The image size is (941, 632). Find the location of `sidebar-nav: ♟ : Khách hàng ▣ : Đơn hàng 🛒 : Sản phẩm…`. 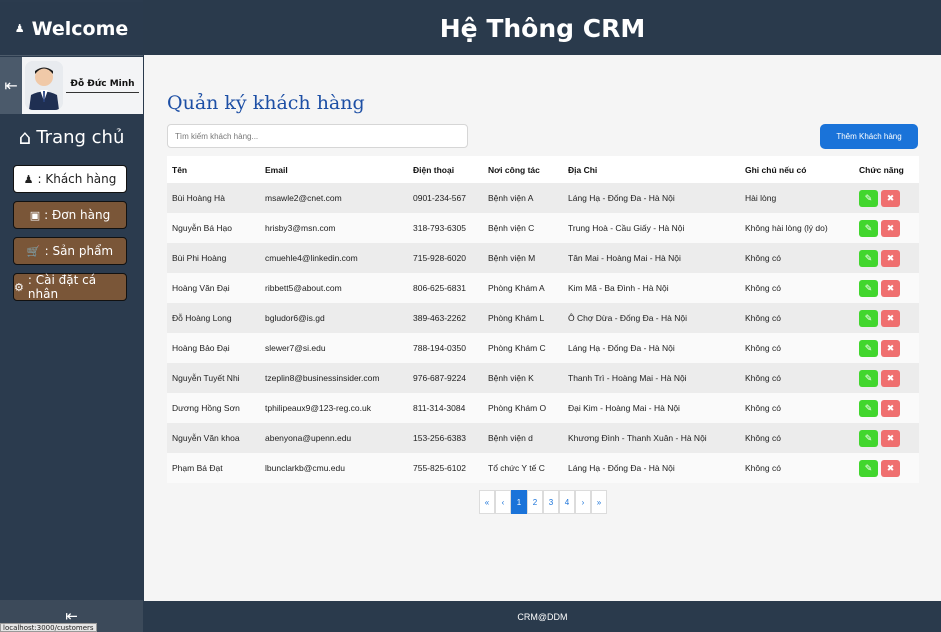

sidebar-nav: ♟ : Khách hàng ▣ : Đơn hàng 🛒 : Sản phẩm… is located at coordinates (70, 237).